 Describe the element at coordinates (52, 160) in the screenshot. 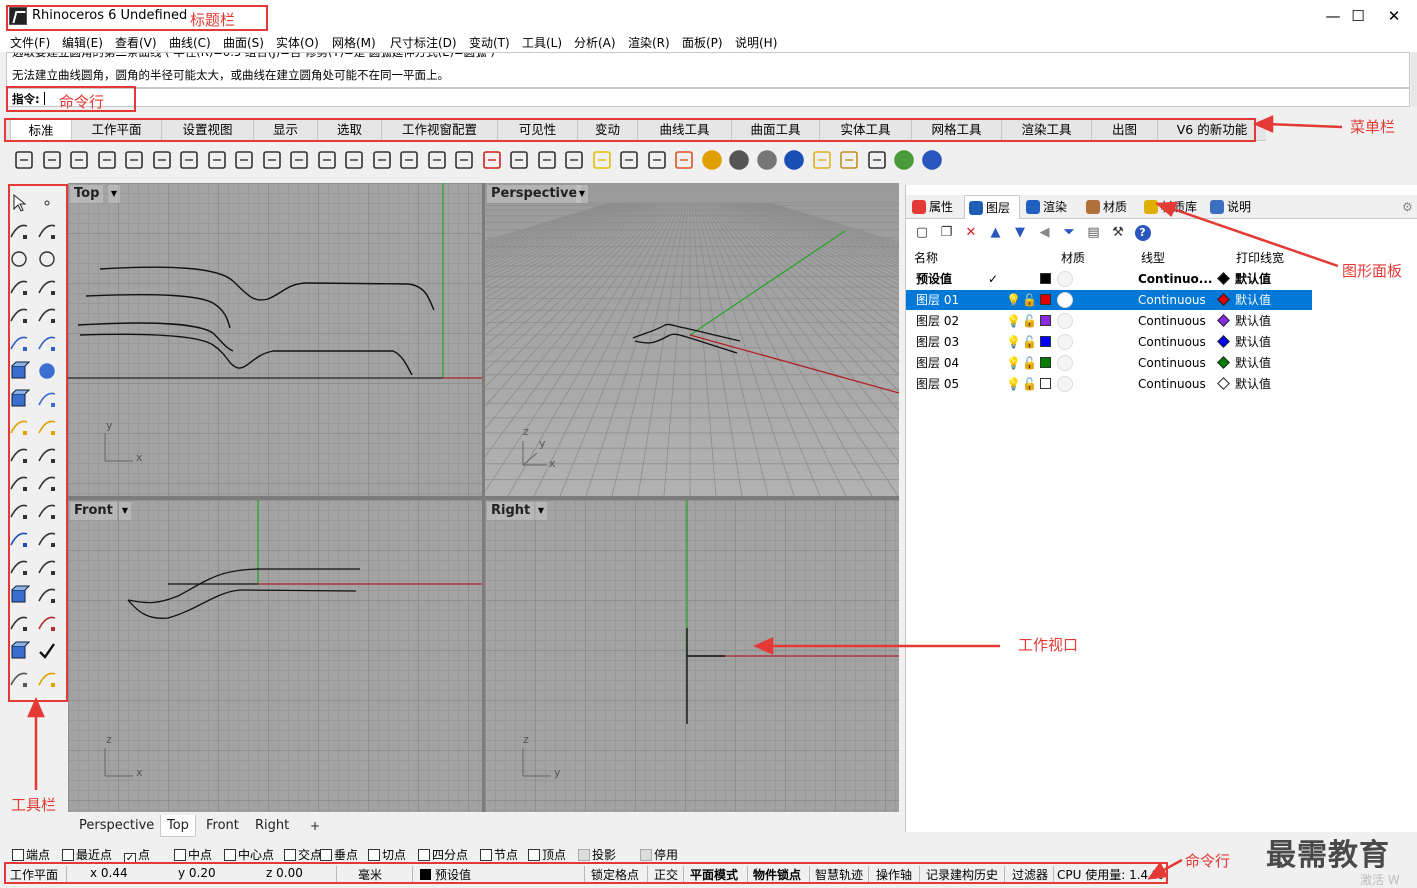

I see `open-icon` at that location.